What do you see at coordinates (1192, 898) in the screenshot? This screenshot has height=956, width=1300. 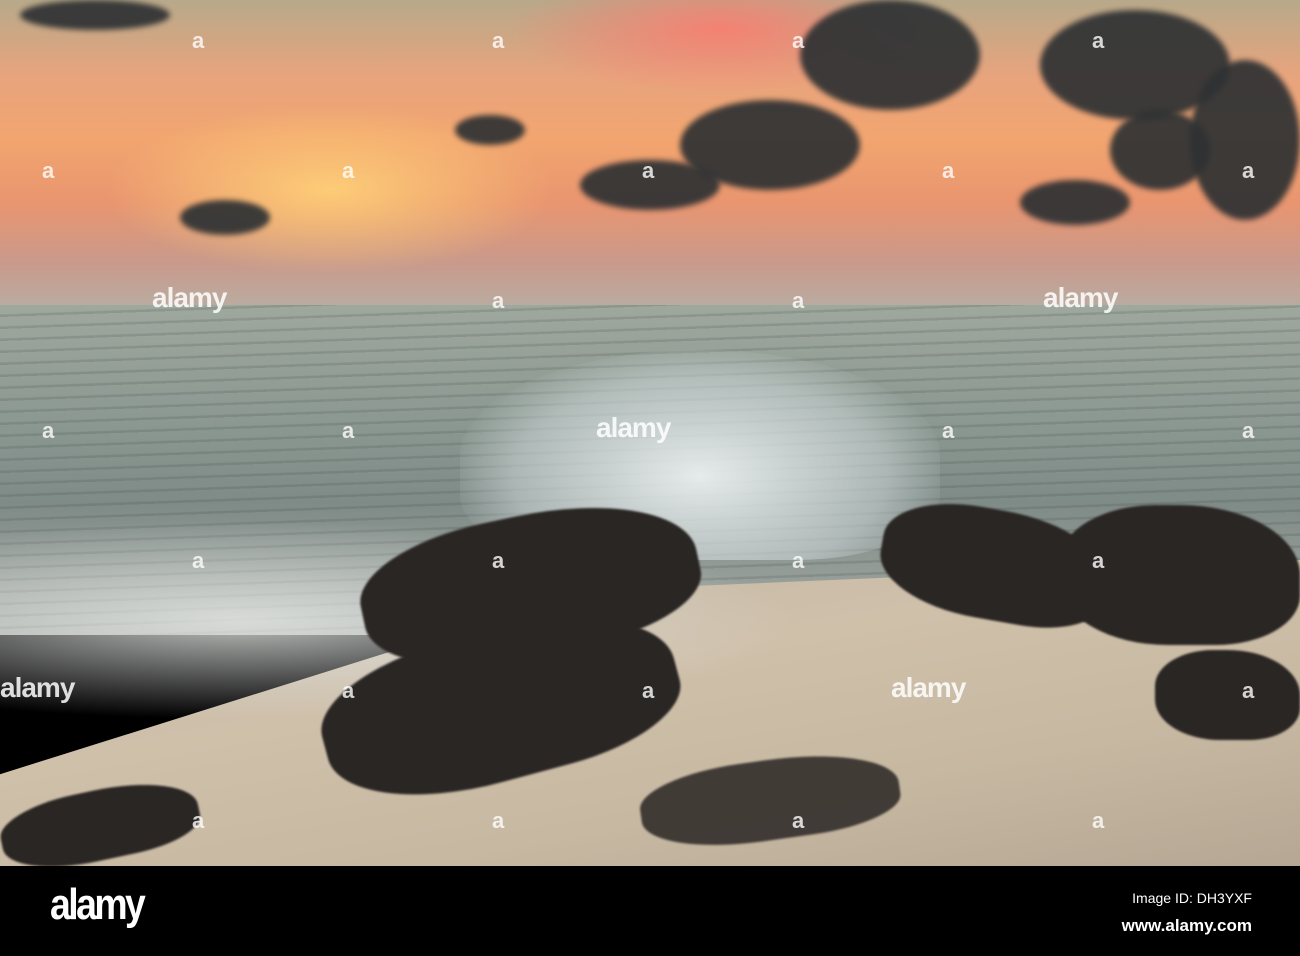 I see `image-id: Image ID: DH3YXF` at bounding box center [1192, 898].